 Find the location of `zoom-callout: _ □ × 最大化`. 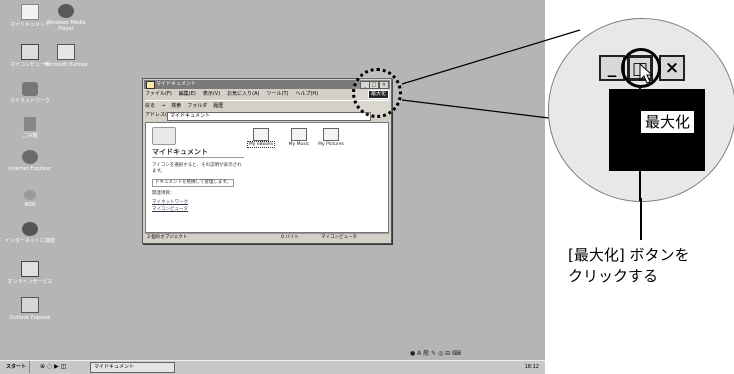

zoom-callout: _ □ × 最大化 is located at coordinates (641, 110).